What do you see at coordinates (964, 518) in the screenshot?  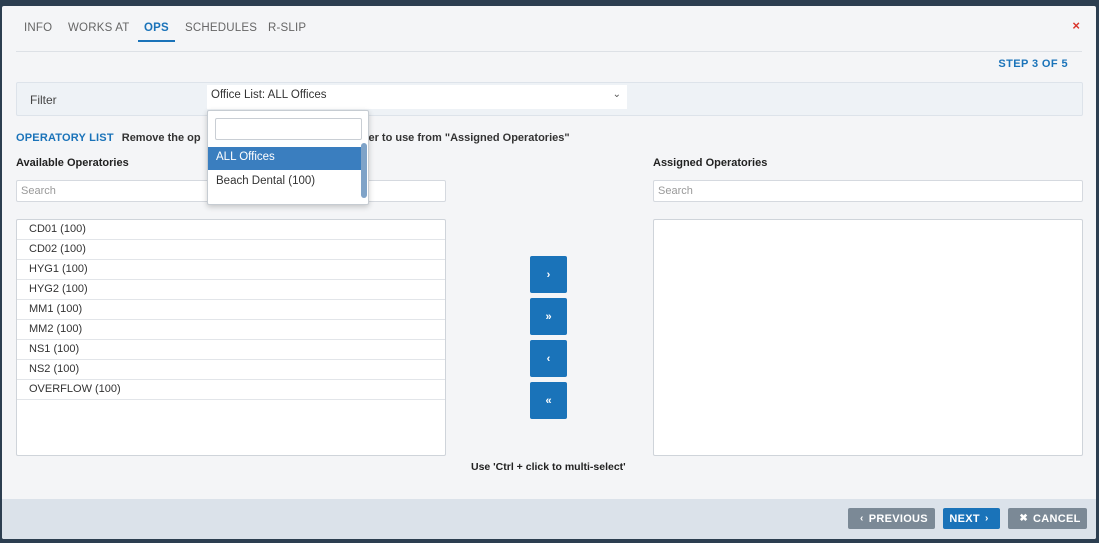 I see `next-label: NEXT` at bounding box center [964, 518].